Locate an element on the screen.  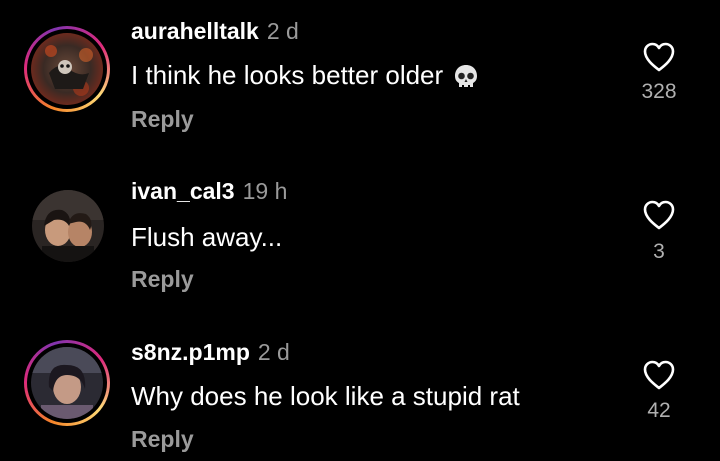
heart-outline-icon is located at coordinates (659, 375).